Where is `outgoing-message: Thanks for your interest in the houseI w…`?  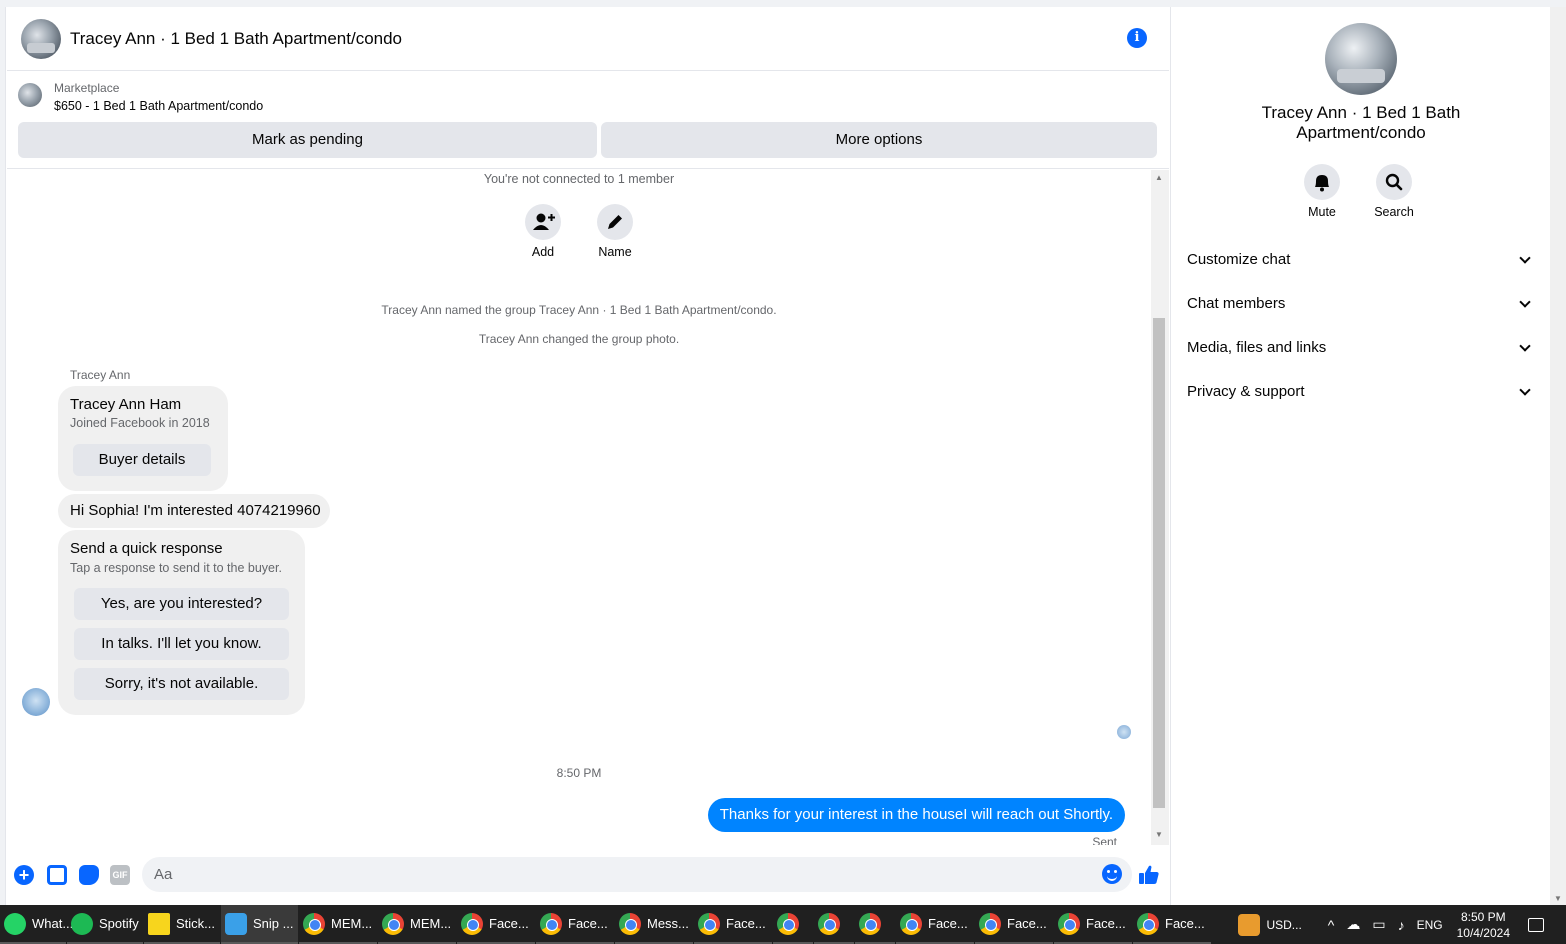
outgoing-message: Thanks for your interest in the houseI w… is located at coordinates (916, 815).